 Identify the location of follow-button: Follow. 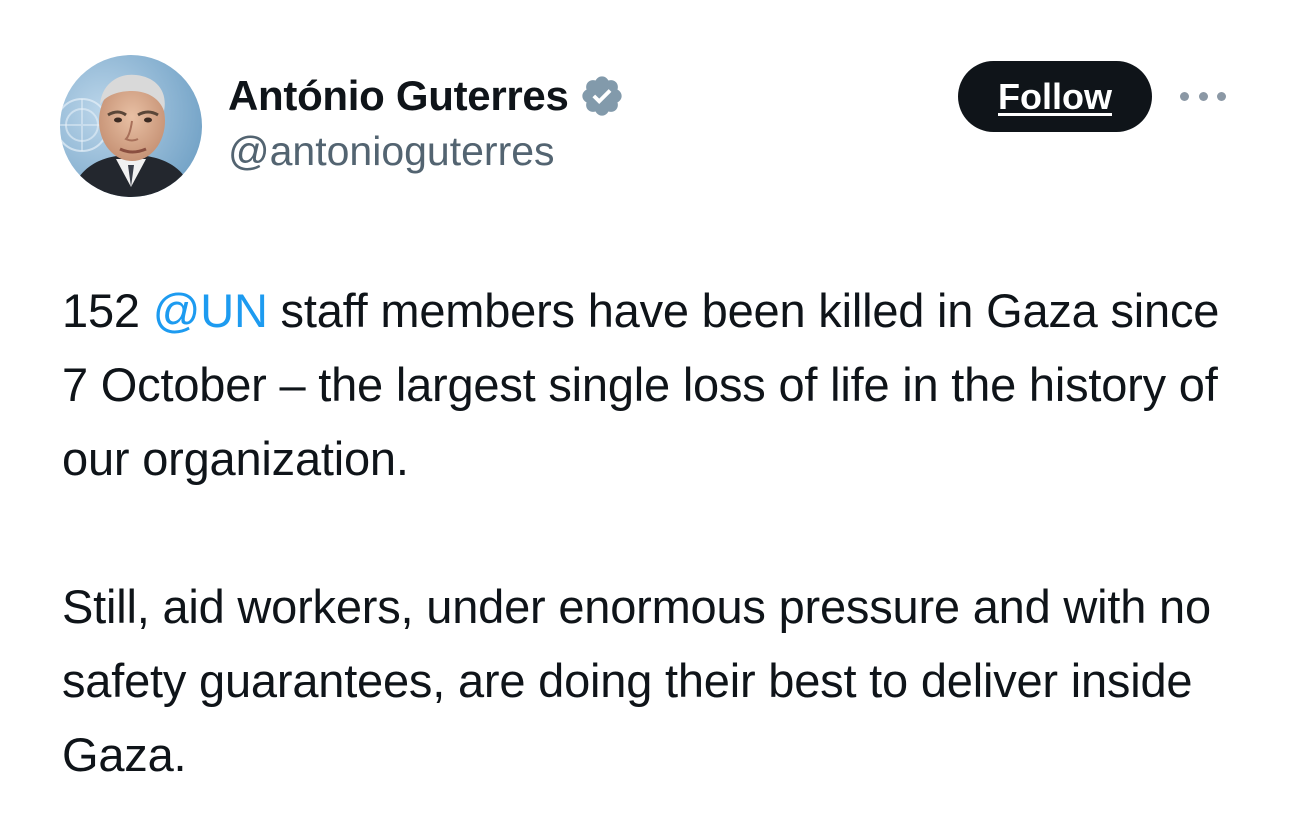
(1055, 96).